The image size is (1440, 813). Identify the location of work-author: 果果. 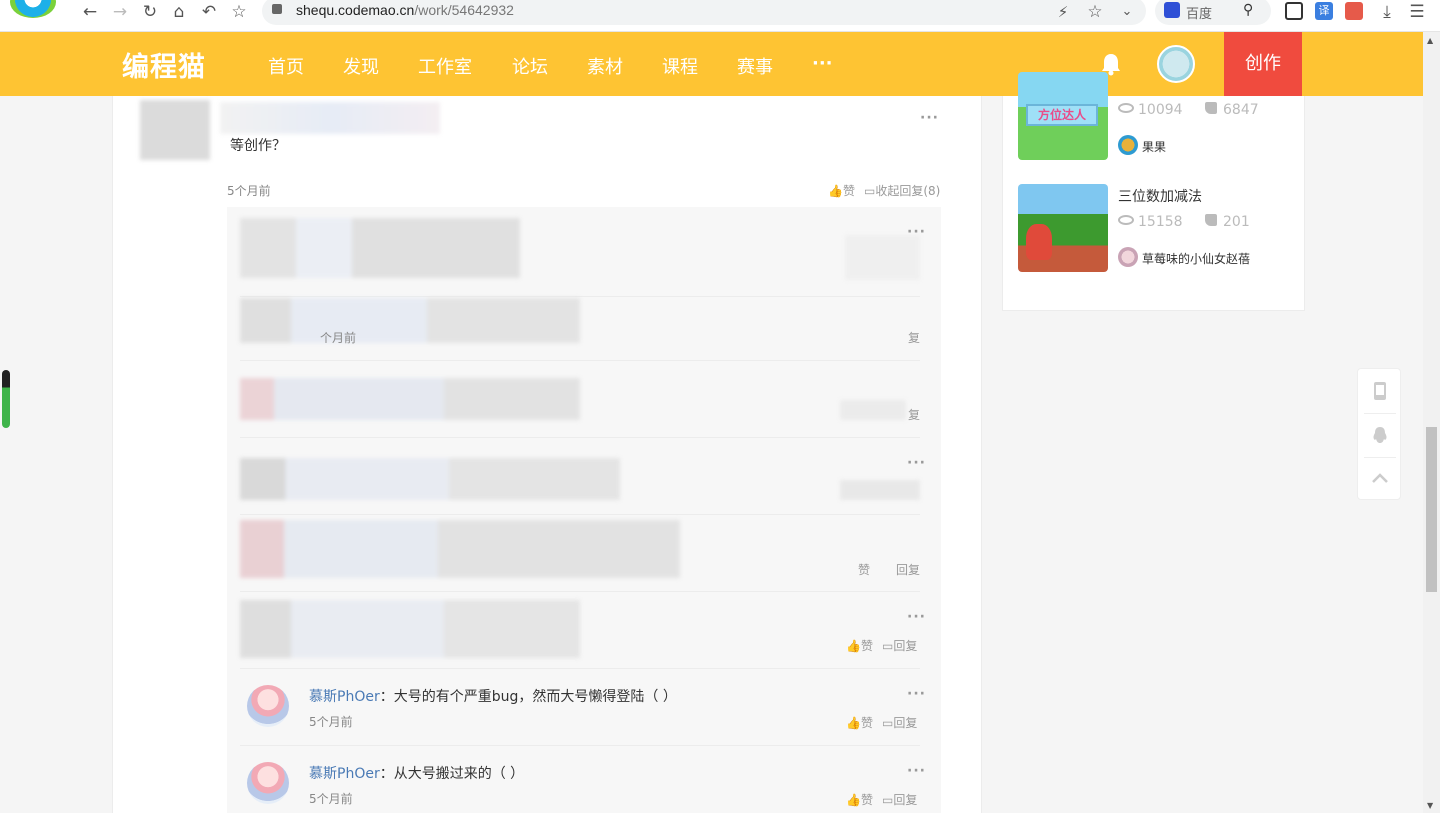
(1154, 146).